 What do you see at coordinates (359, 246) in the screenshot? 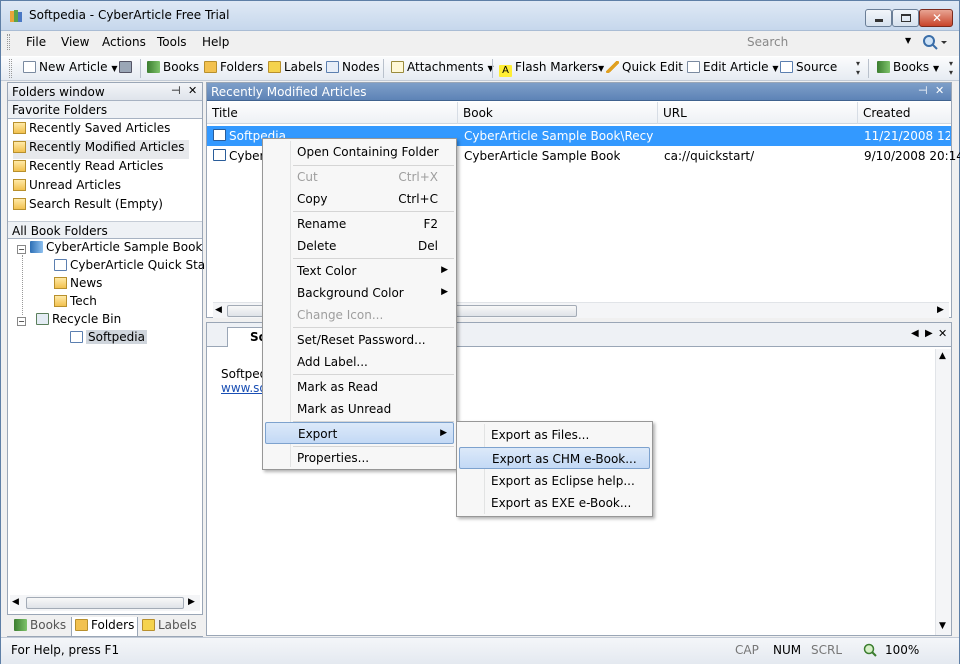
I see `menu-delete: Delete Del` at bounding box center [359, 246].